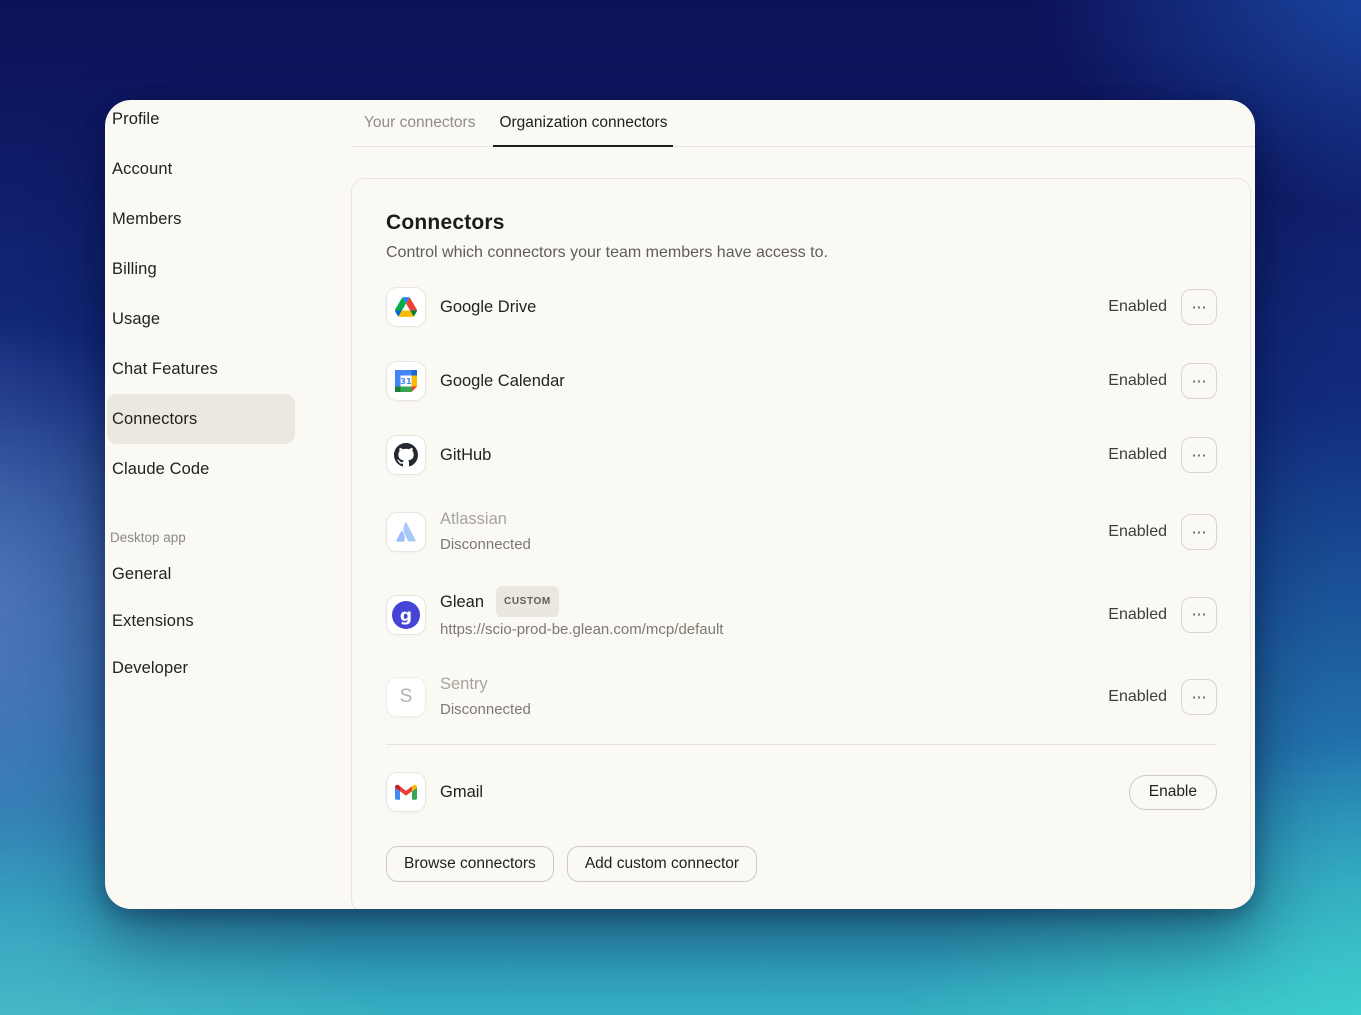 The height and width of the screenshot is (1015, 1361). I want to click on sidebar-nav-desktop: General Extensions Developer, so click(229, 621).